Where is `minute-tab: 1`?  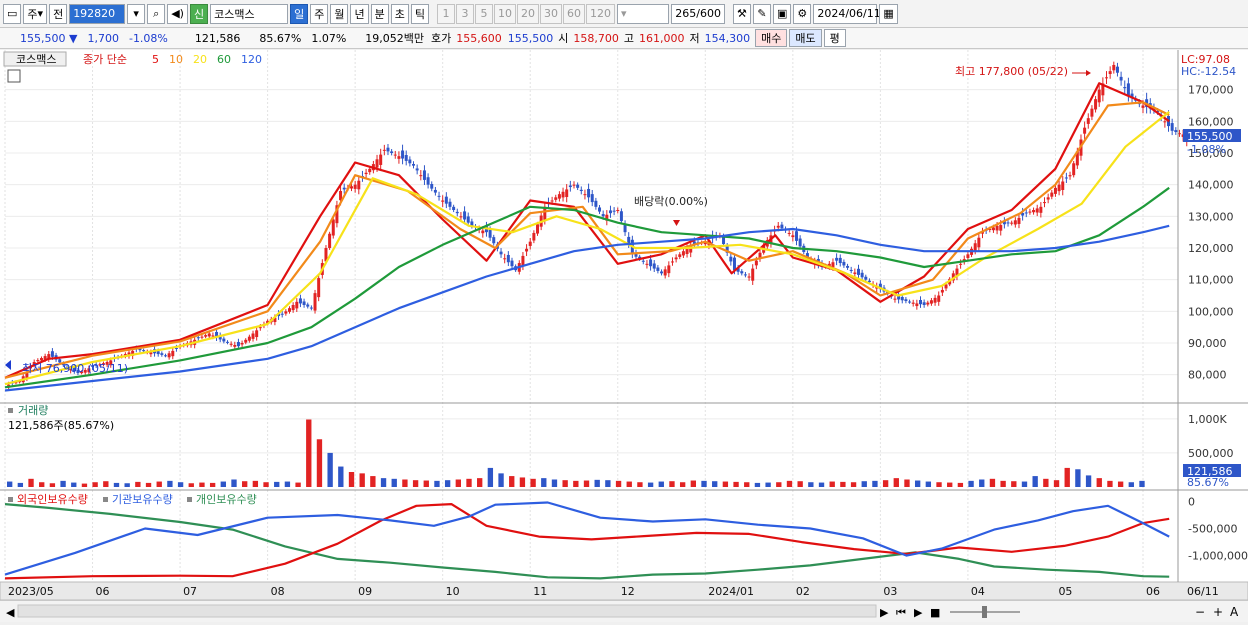
minute-tab: 1 is located at coordinates (445, 13).